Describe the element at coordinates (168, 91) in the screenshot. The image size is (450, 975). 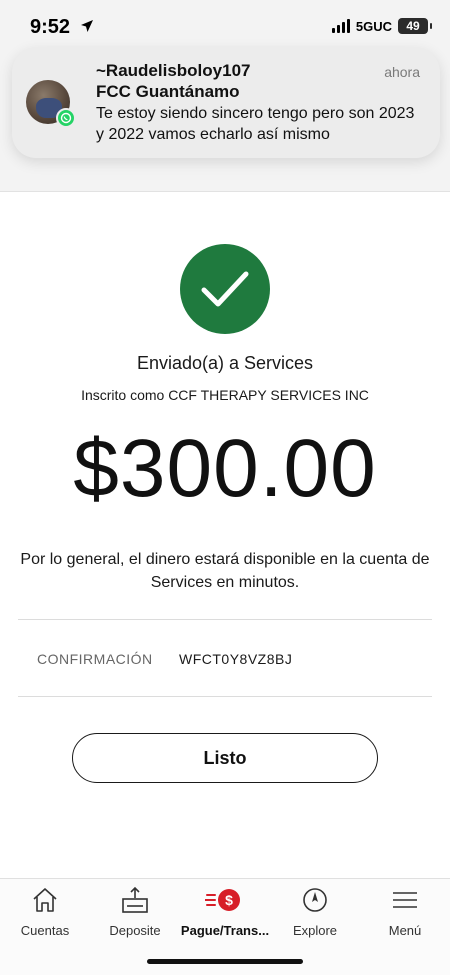
I see `notification-group: FCC Guantánamo` at that location.